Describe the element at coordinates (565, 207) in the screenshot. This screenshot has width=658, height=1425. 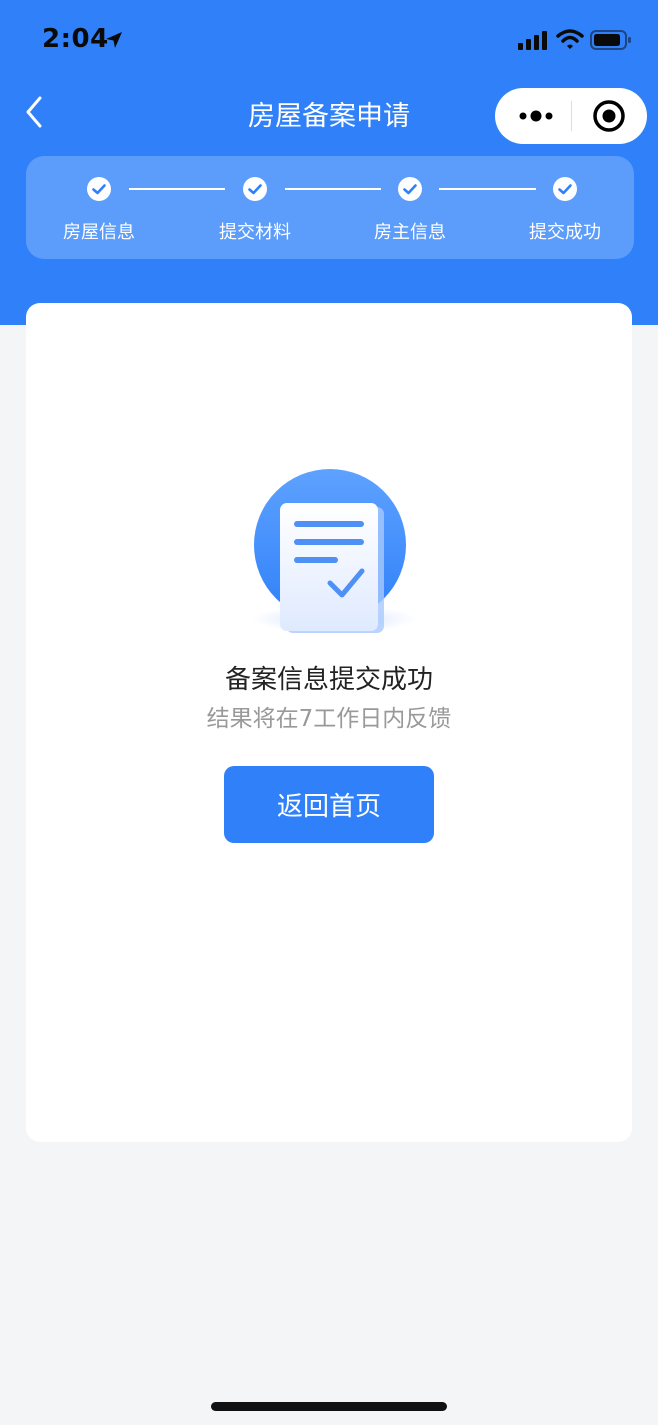
I see `step-submit-success: 提交成功` at that location.